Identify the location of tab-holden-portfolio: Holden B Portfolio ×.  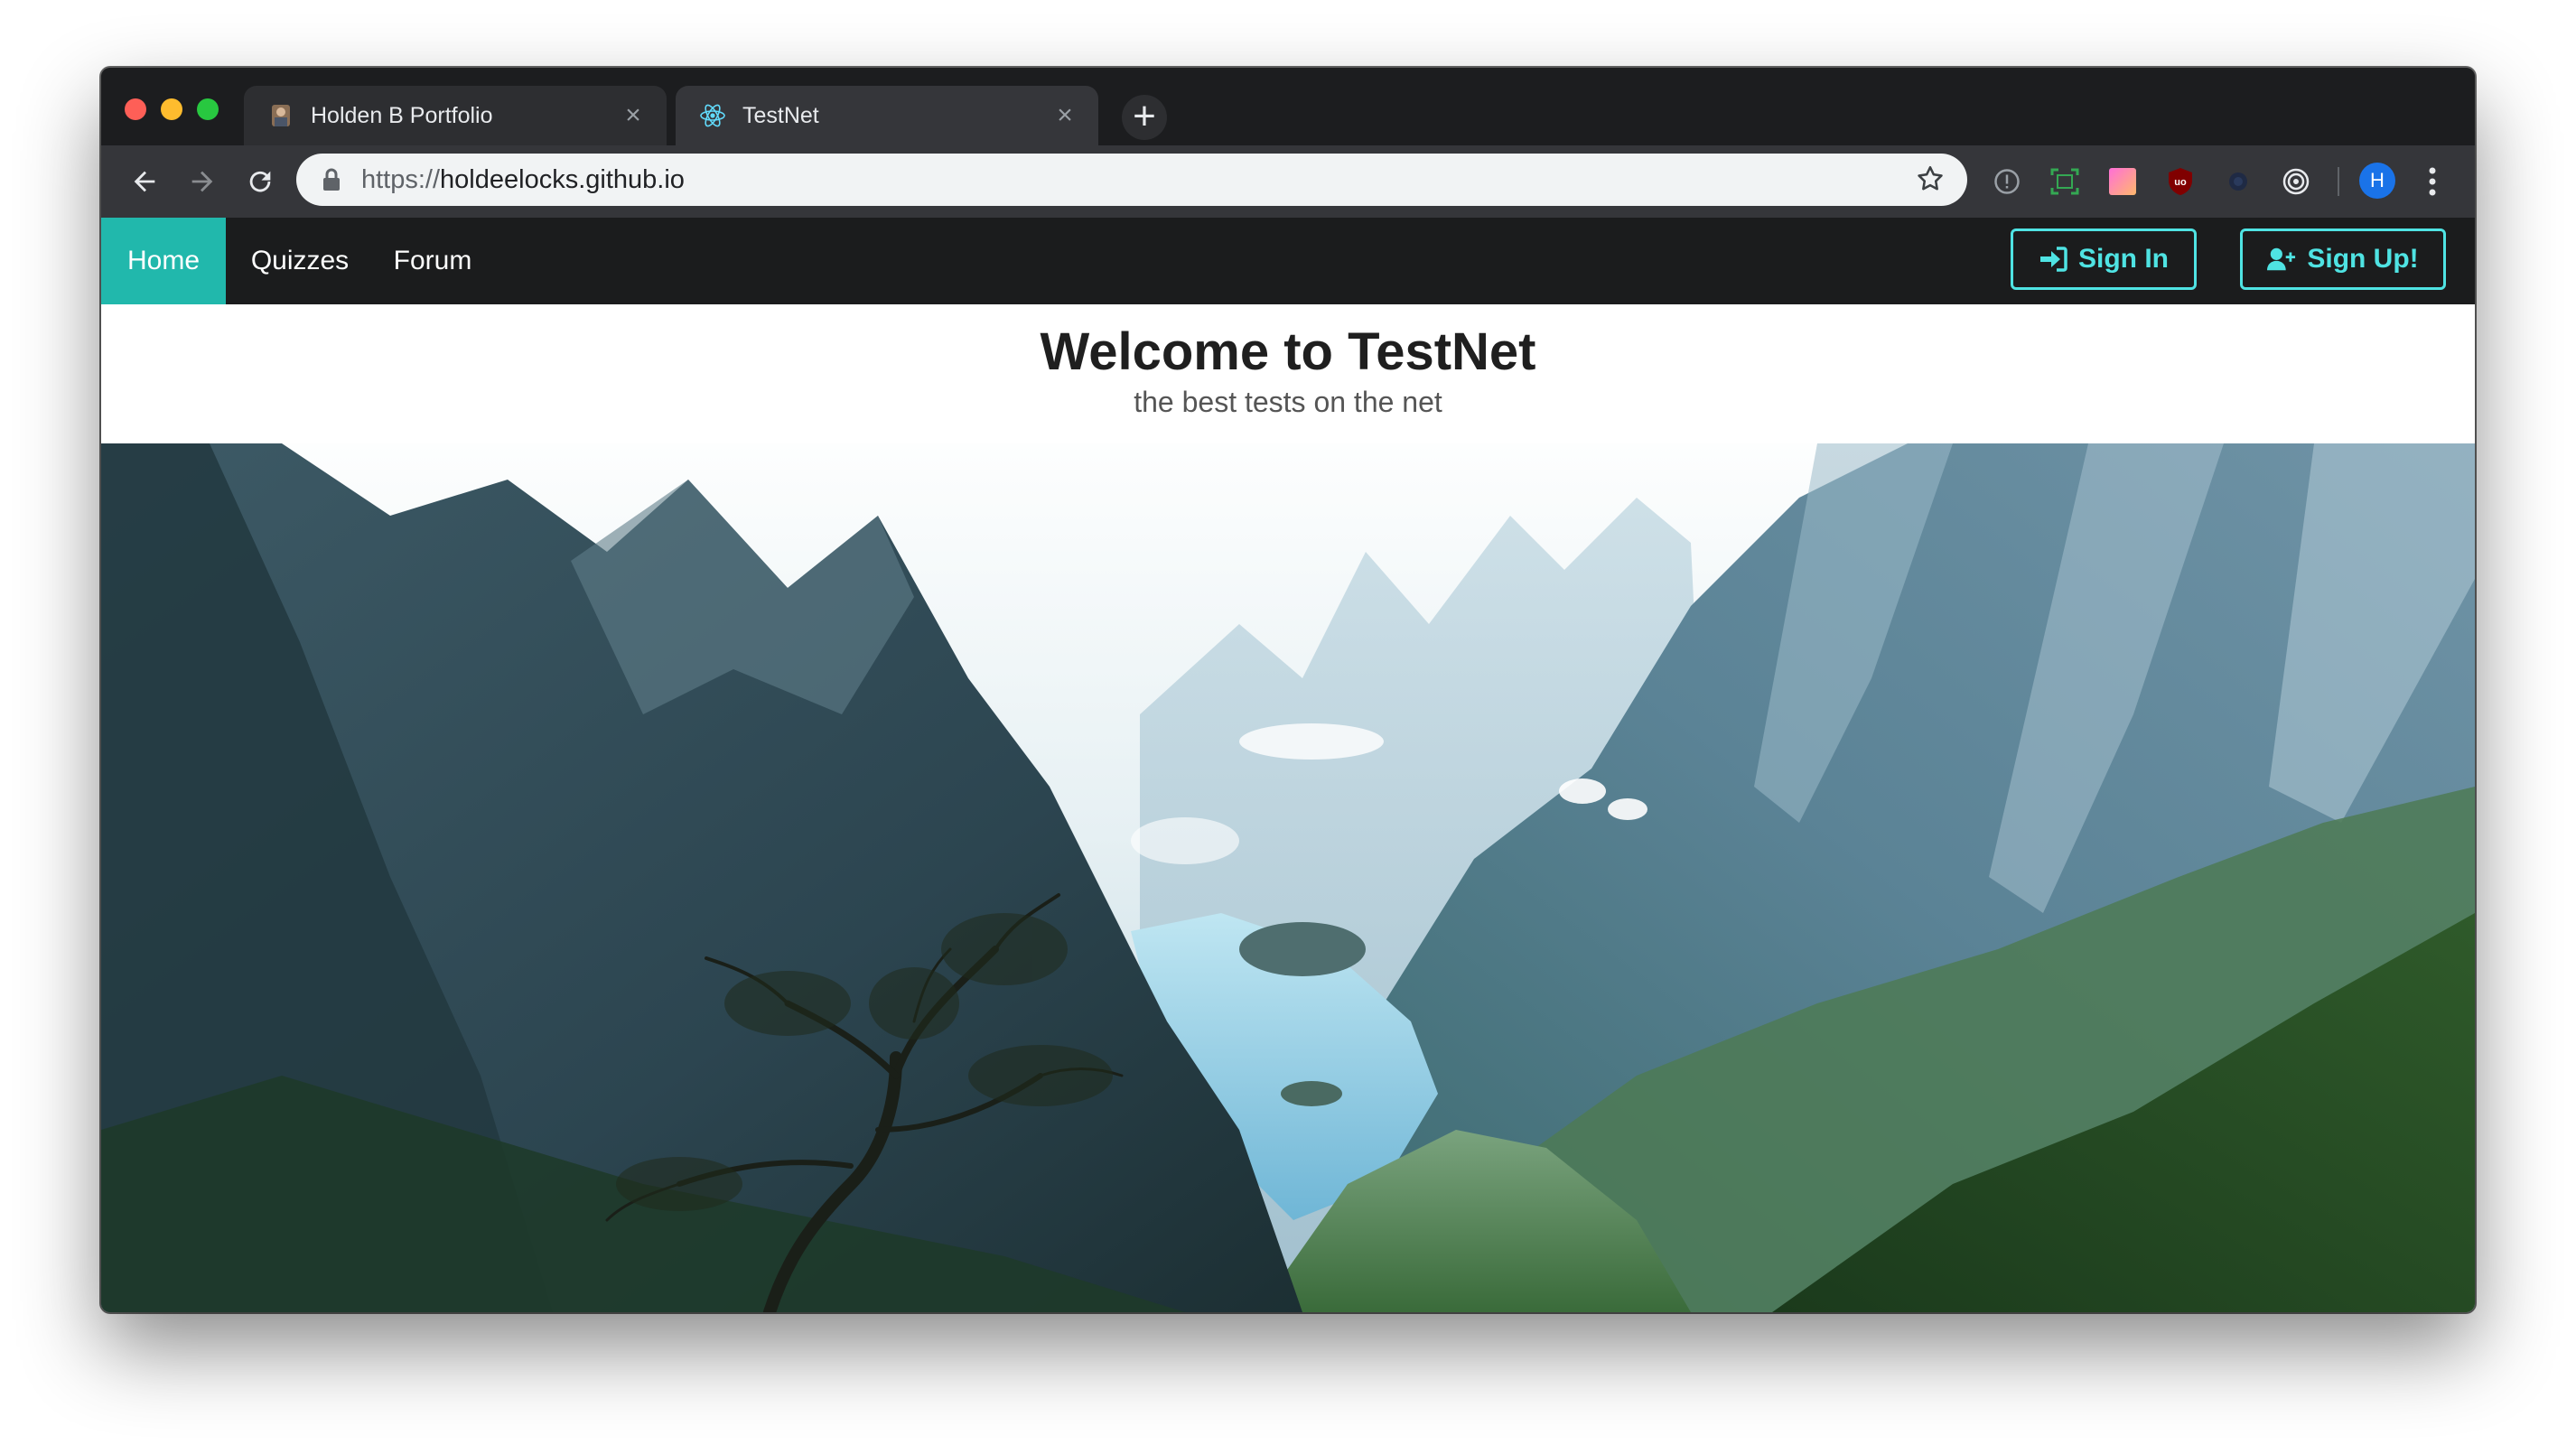
(455, 115).